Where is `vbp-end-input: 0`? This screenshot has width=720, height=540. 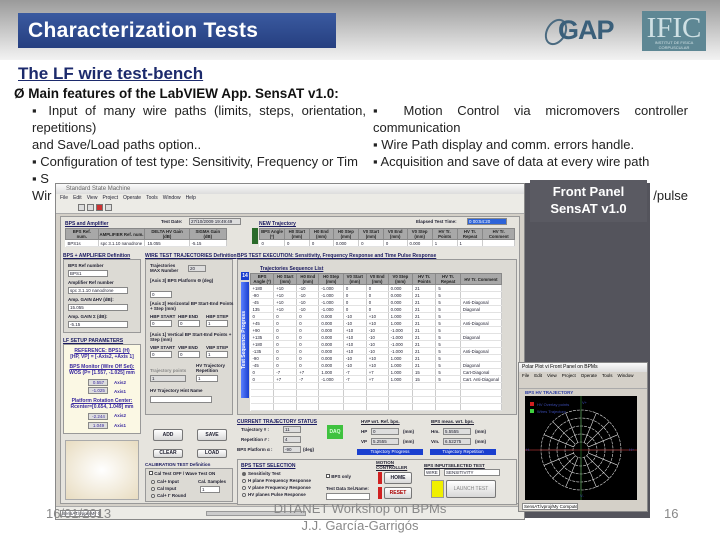 vbp-end-input: 0 is located at coordinates (189, 354).